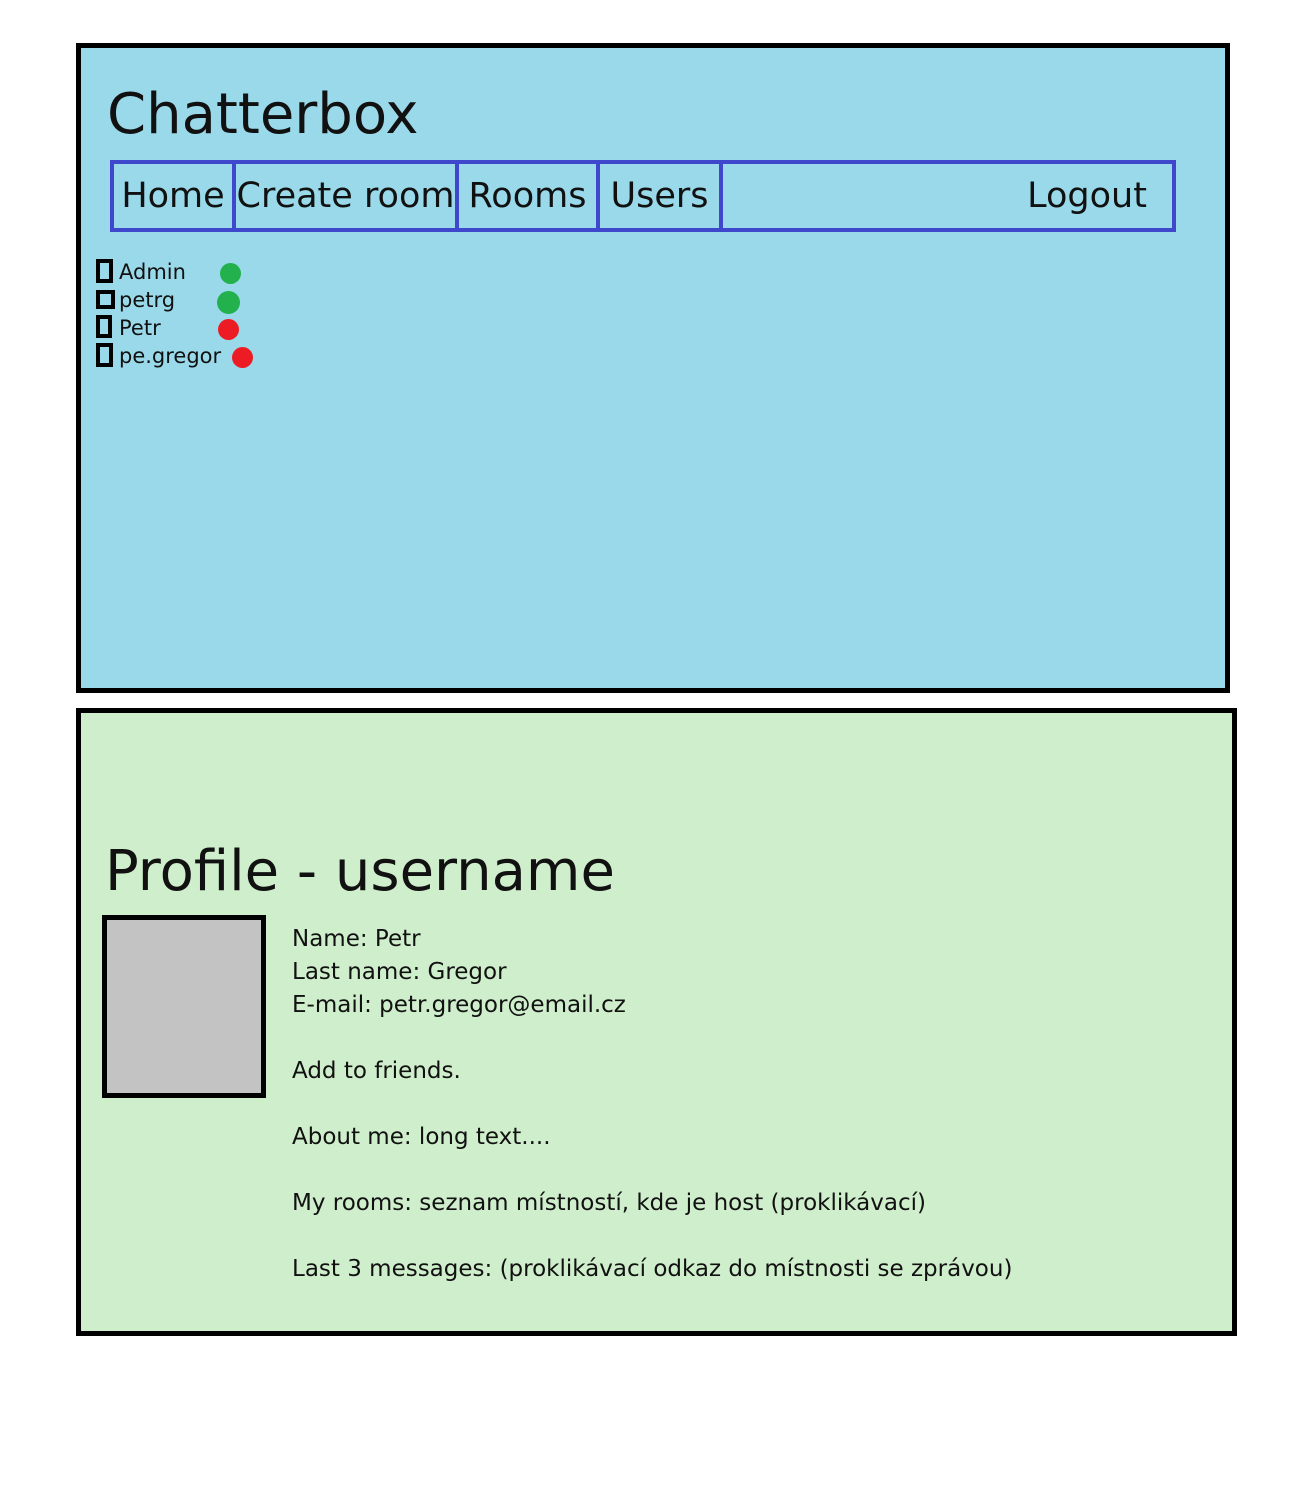  Describe the element at coordinates (184, 1006) in the screenshot. I see `avatar` at that location.